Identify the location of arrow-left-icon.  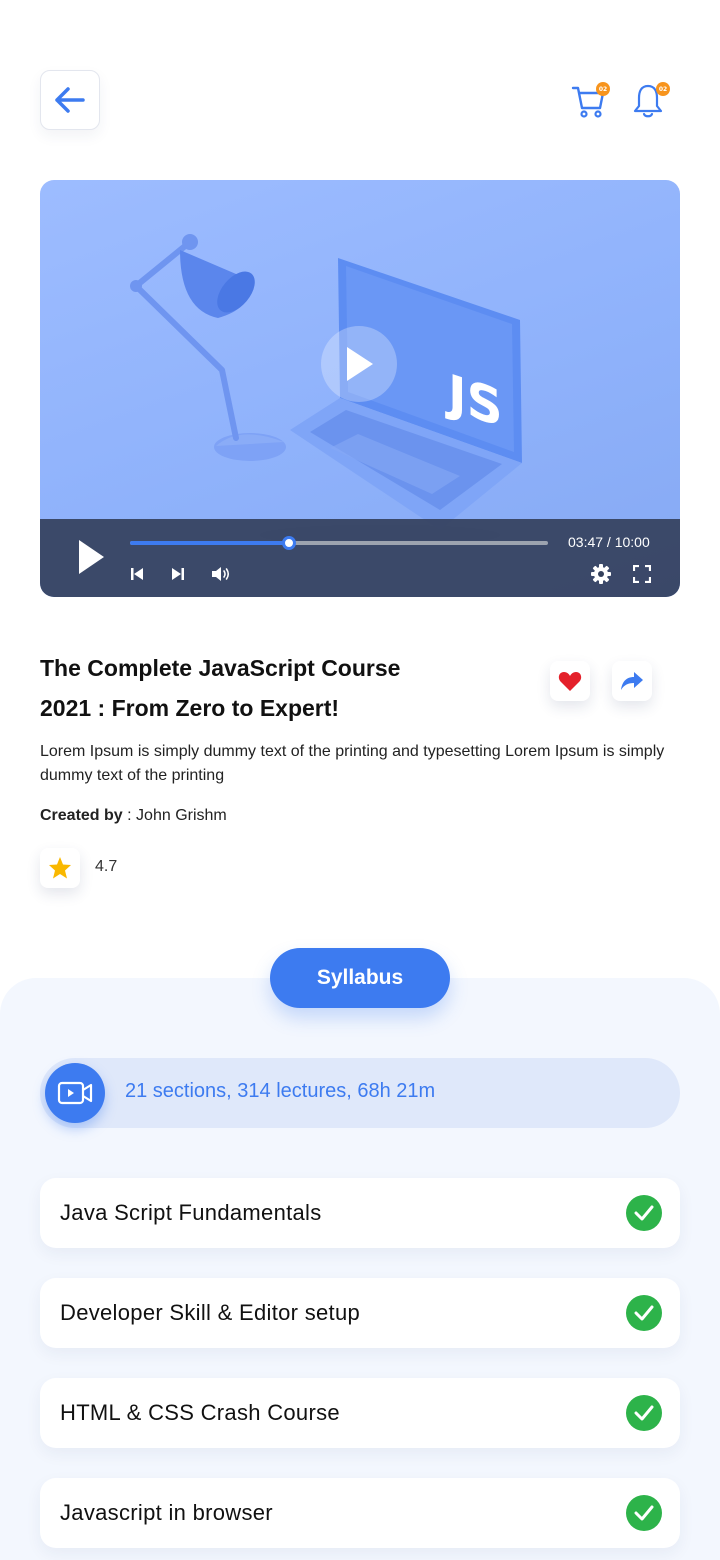
(70, 100).